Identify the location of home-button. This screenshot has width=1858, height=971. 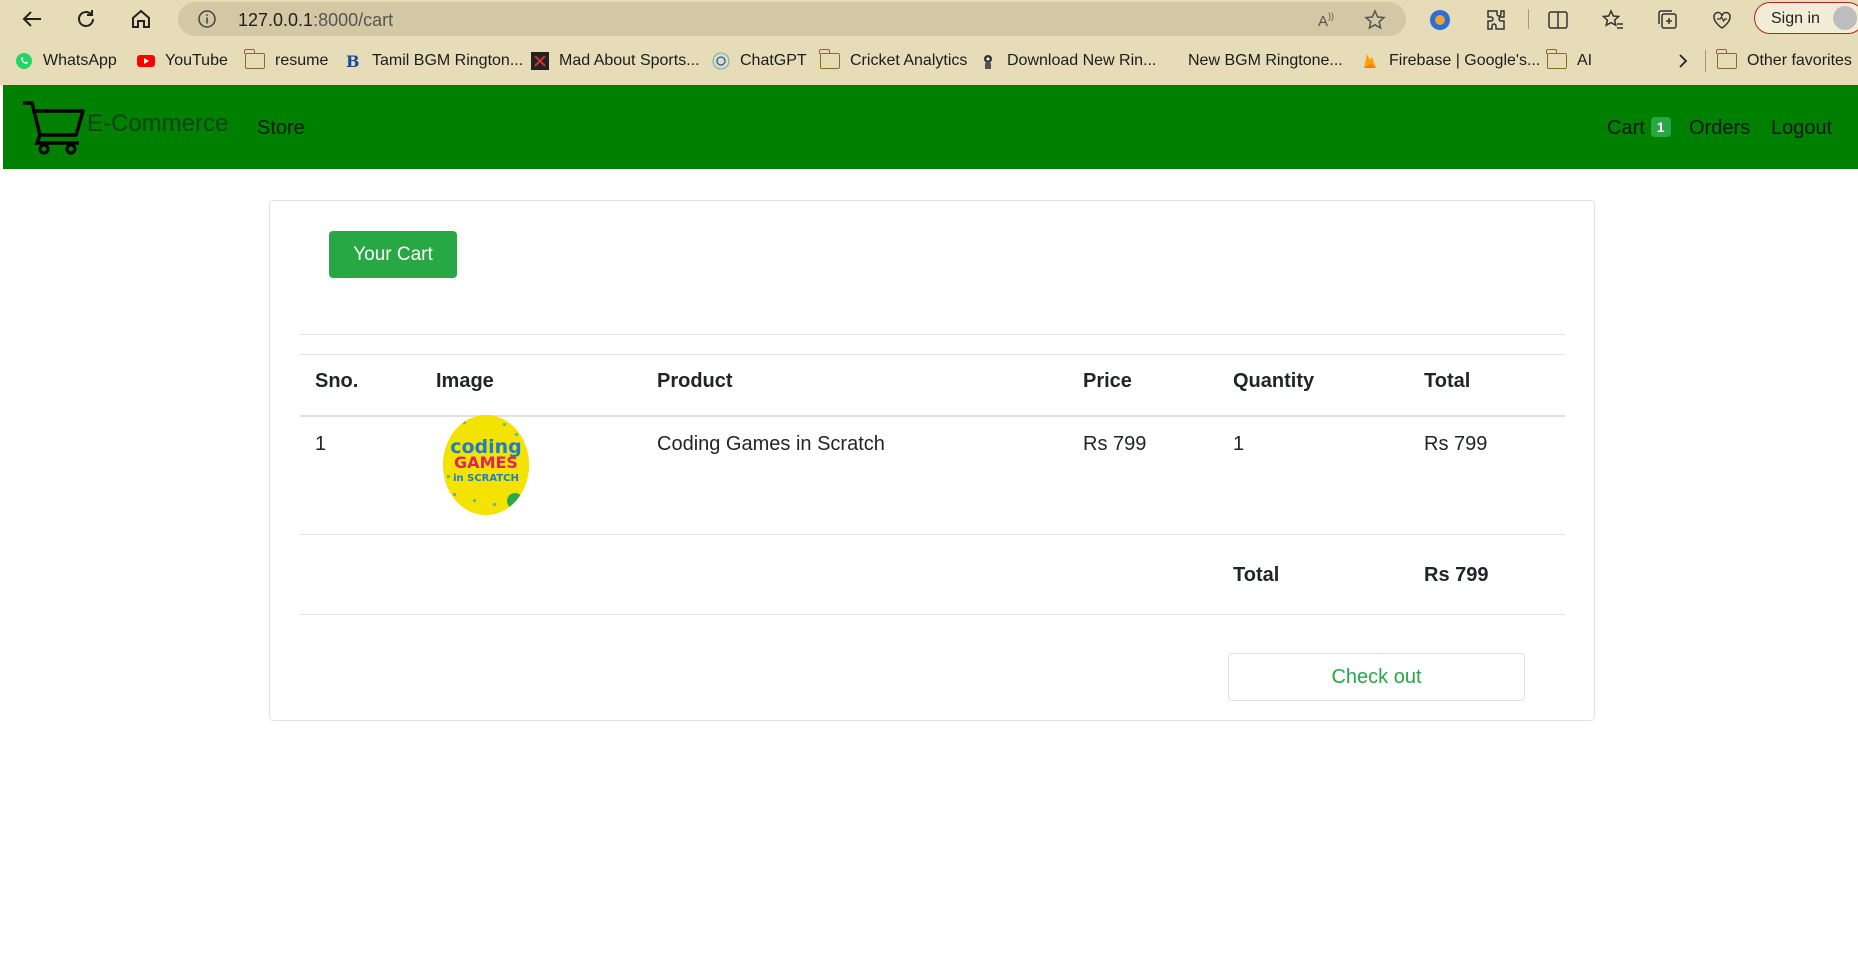
(141, 19).